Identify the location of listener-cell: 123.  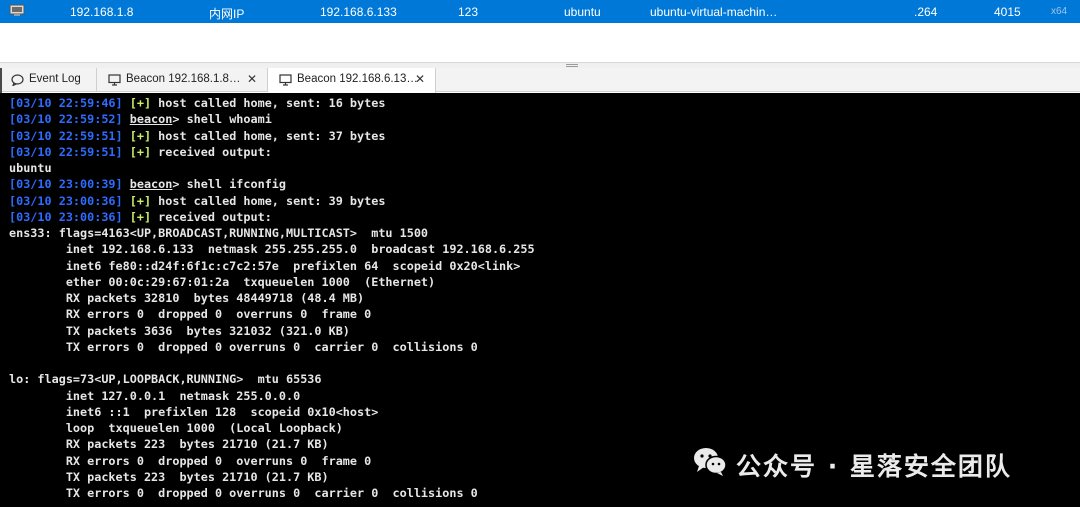
(468, 12).